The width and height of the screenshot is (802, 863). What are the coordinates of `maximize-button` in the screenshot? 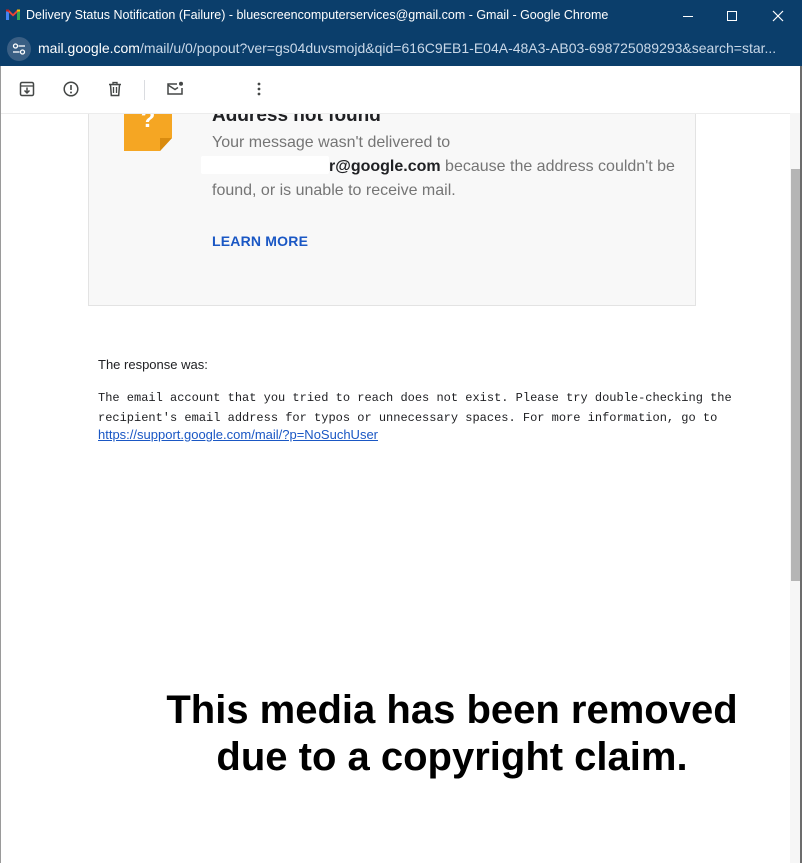 It's located at (732, 16).